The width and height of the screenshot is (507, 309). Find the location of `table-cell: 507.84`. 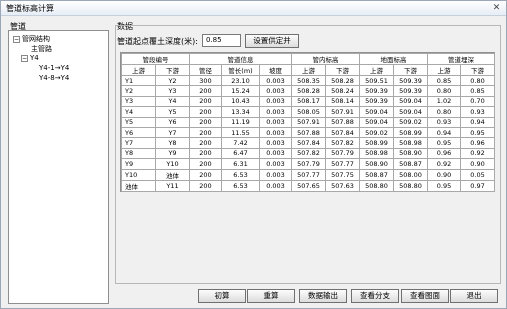

table-cell: 507.84 is located at coordinates (308, 143).